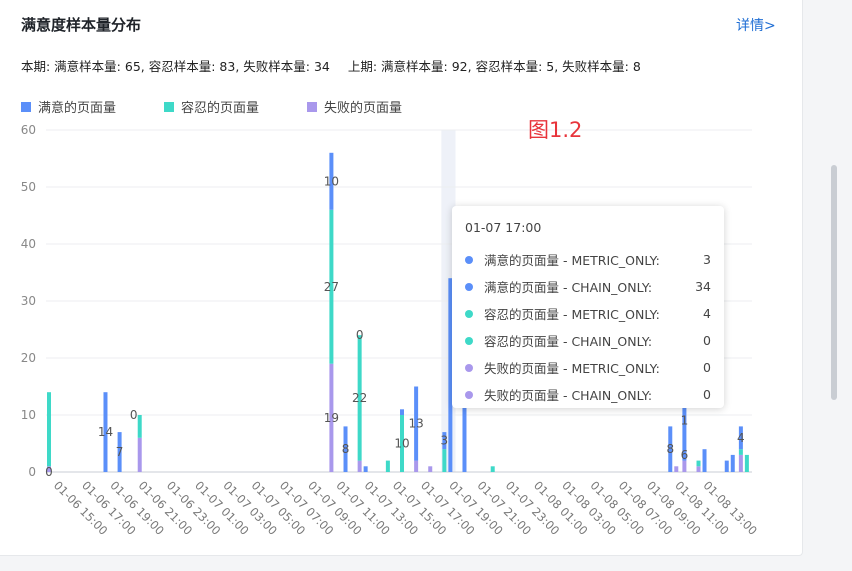  I want to click on legend-swatch-tolerating, so click(169, 106).